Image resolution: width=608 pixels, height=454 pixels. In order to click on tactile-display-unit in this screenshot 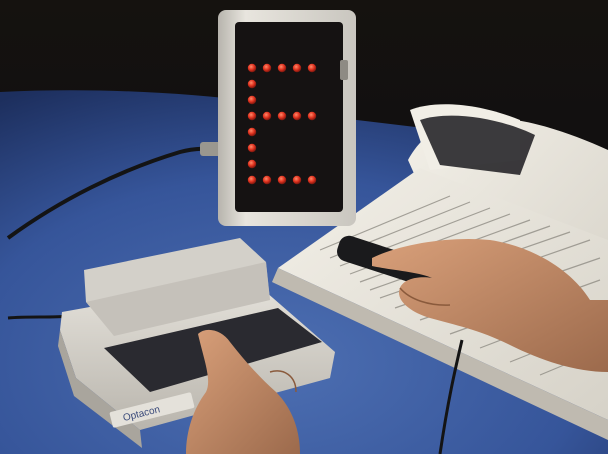, I will do `click(287, 118)`.